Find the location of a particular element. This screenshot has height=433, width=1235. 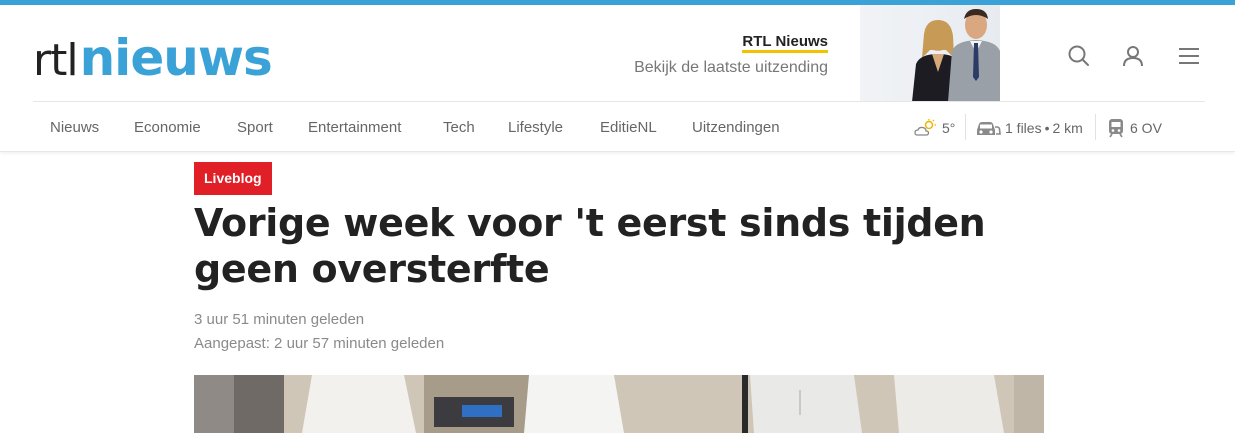

traffic-km: 2 km is located at coordinates (1067, 128).